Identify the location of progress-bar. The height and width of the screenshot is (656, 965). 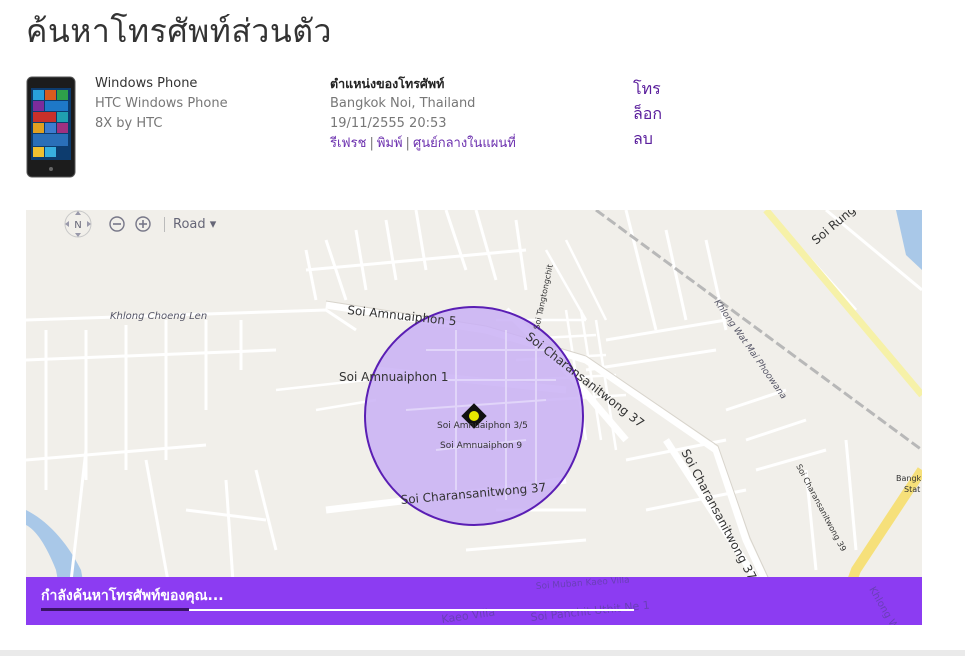
(337, 609).